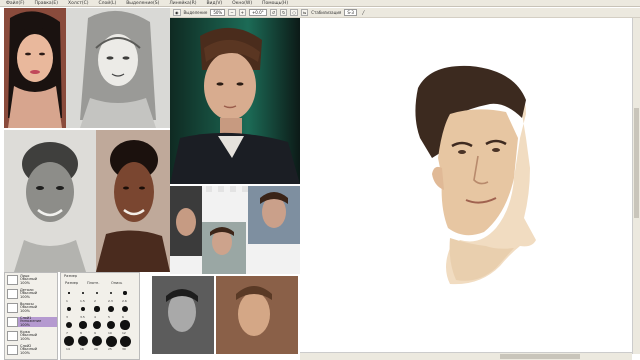 This screenshot has height=360, width=640. I want to click on brush-size-label: 8, so click(81, 332).